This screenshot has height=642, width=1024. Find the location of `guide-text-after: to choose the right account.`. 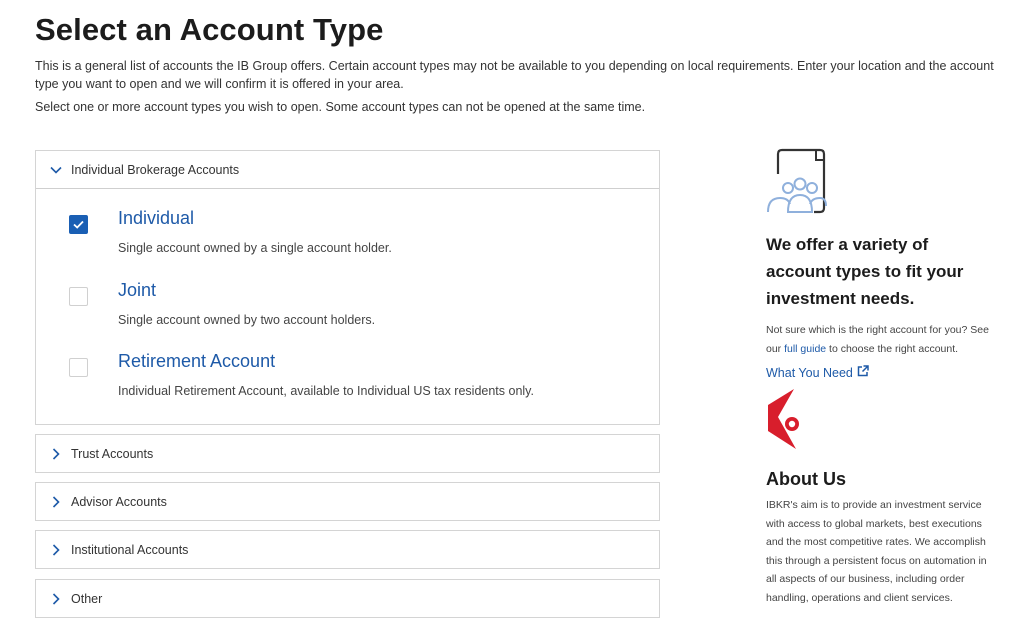

guide-text-after: to choose the right account. is located at coordinates (892, 348).